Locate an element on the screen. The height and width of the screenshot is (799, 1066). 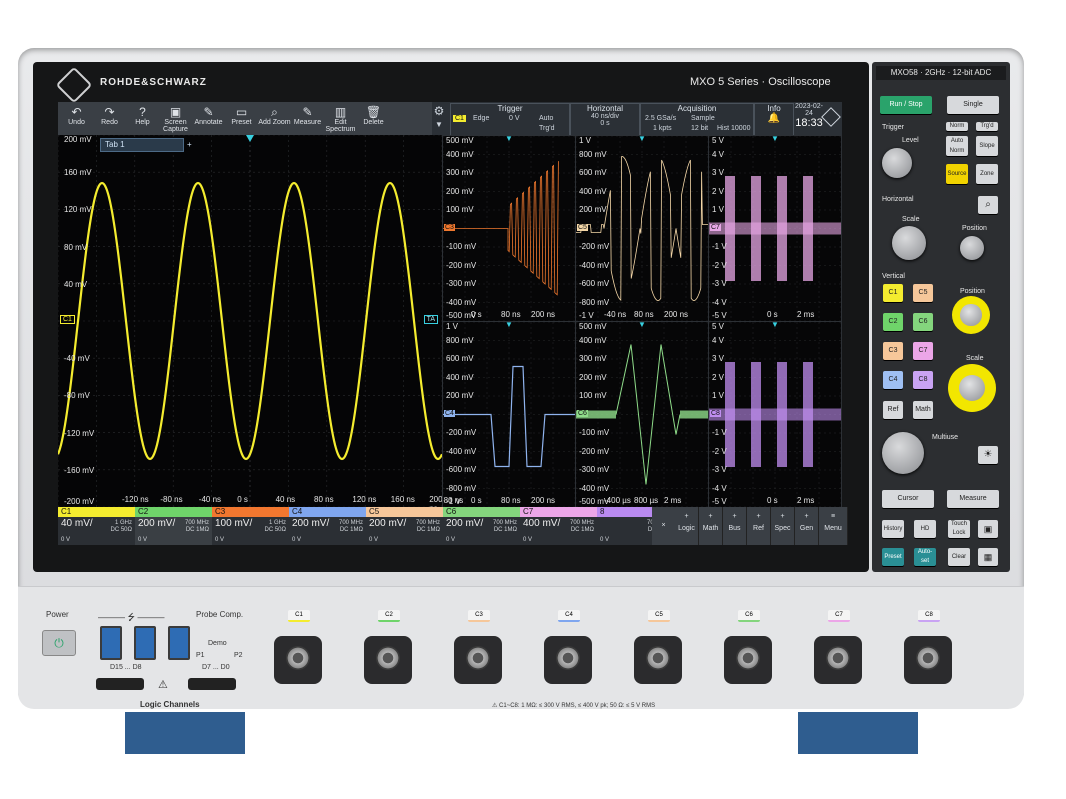
channel-box-c7: C7 400 mV/700 MHz DC 1MΩ 0 V is located at coordinates (559, 526).